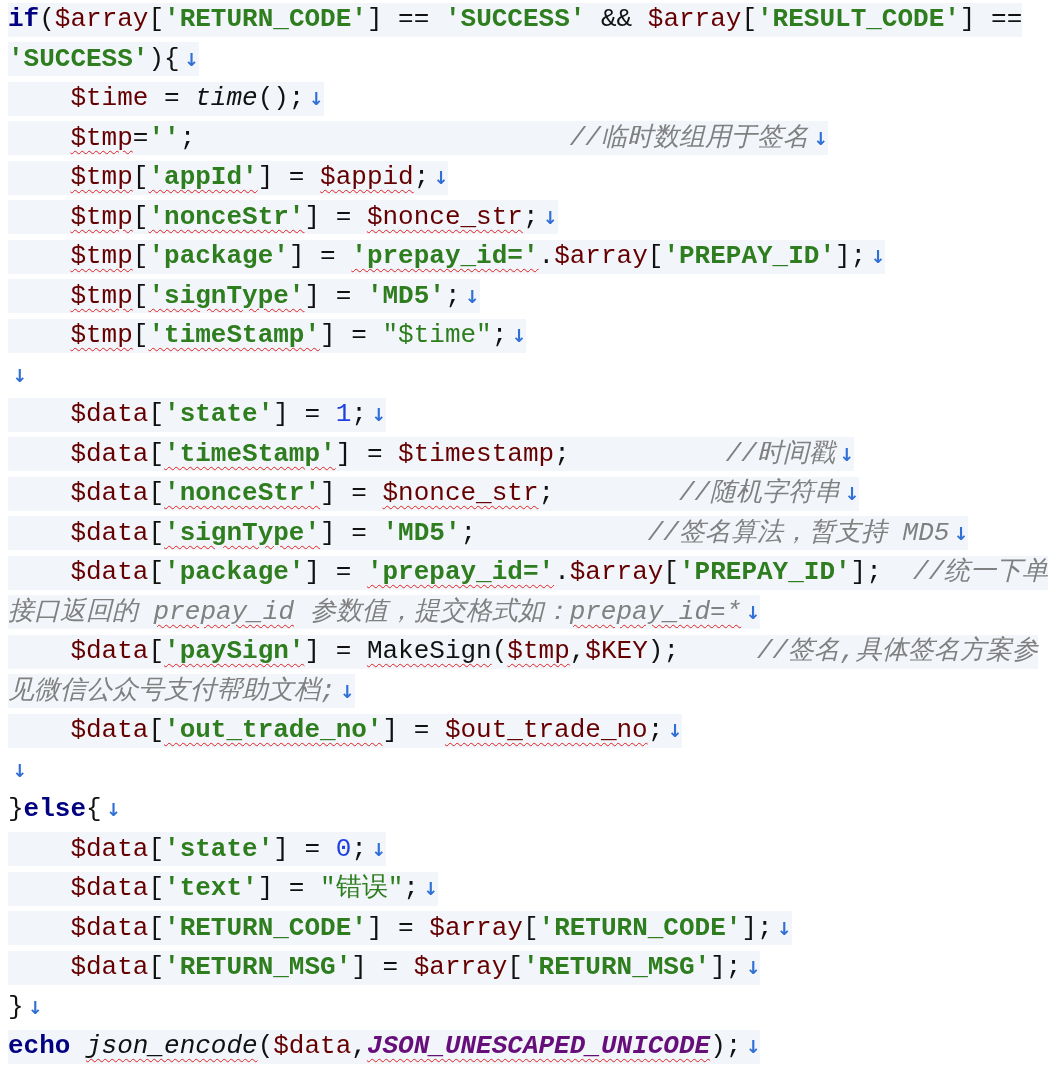 The width and height of the screenshot is (1064, 1074). What do you see at coordinates (538, 1047) in the screenshot?
I see `constant: JSON_UNESCAPED_UNICODE` at bounding box center [538, 1047].